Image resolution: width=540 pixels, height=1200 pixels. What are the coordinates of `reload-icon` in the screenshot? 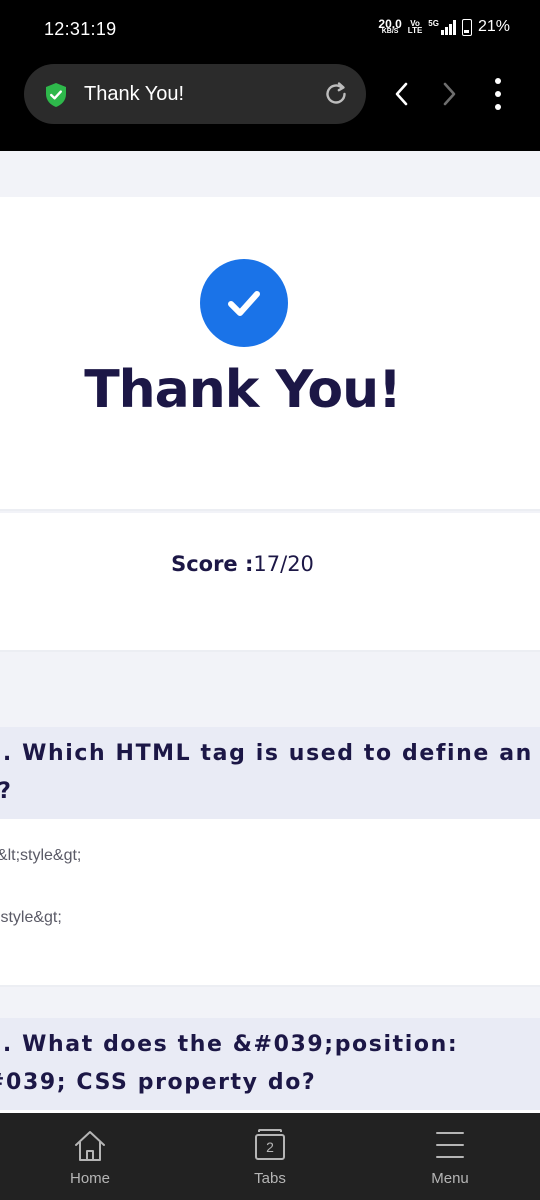 It's located at (336, 94).